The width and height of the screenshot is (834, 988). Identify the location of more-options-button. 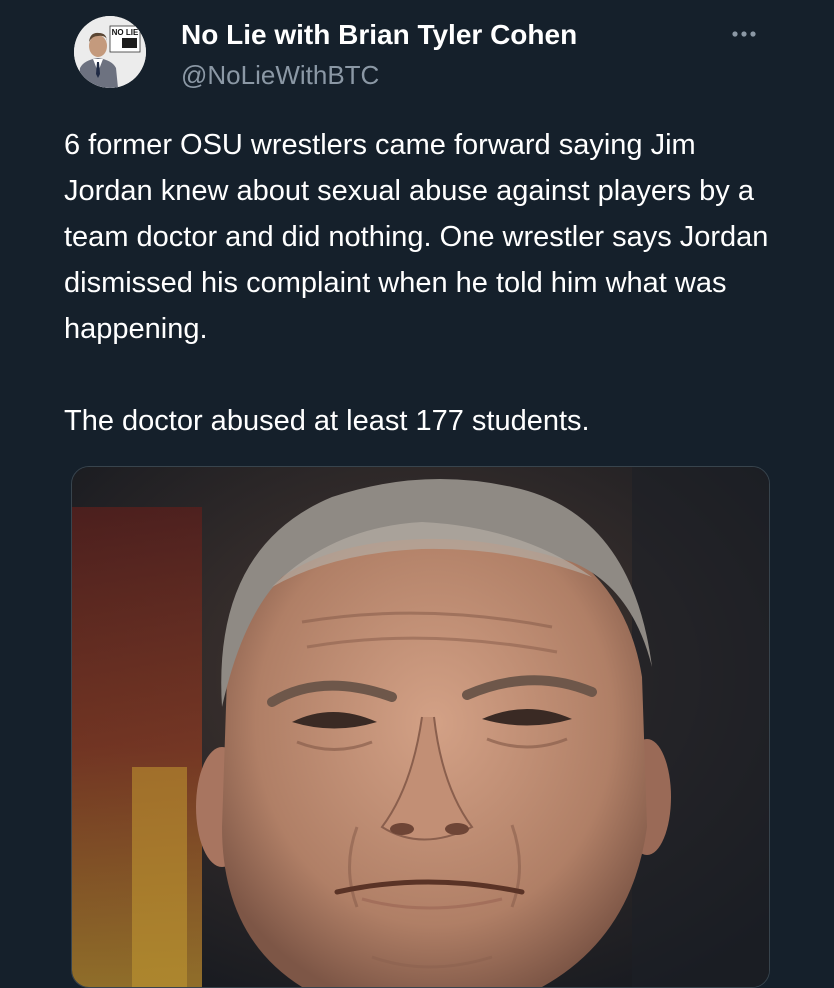
(744, 34).